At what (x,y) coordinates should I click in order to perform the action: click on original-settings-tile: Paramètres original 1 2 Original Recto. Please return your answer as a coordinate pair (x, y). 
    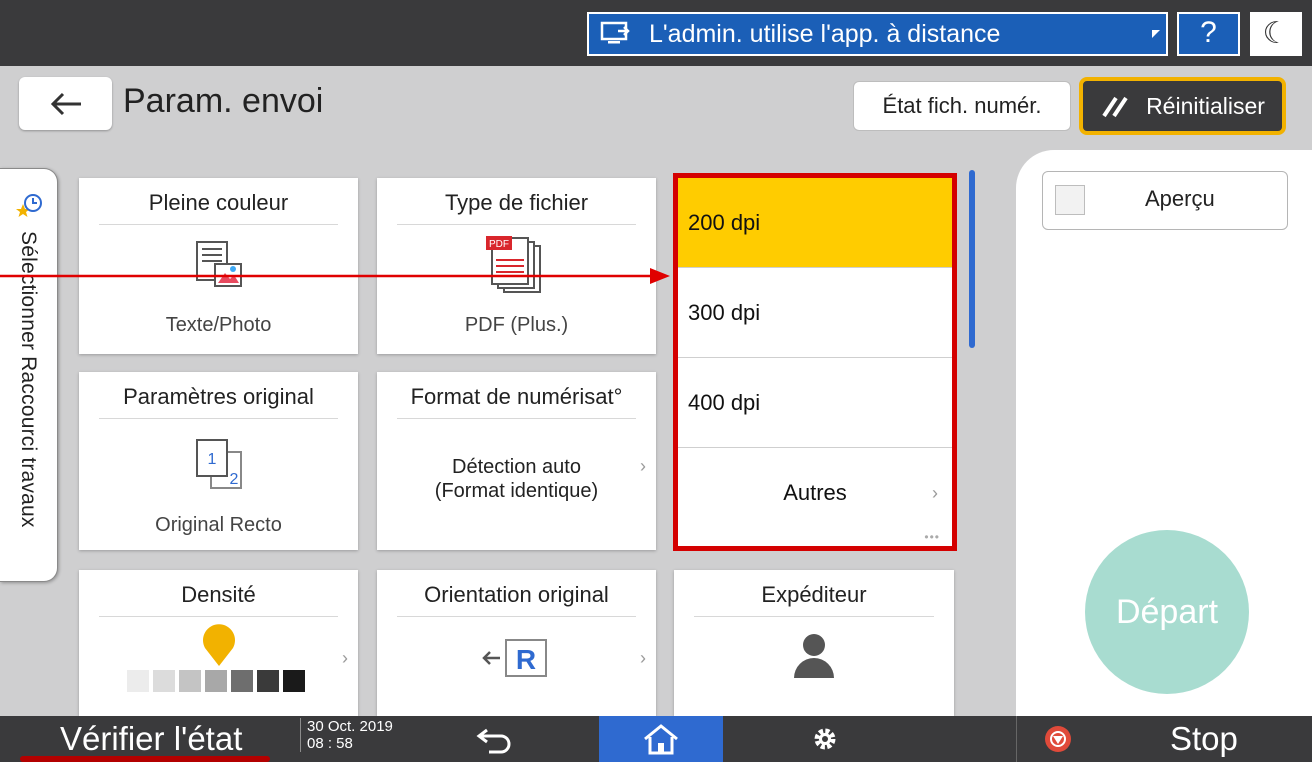
    Looking at the image, I should click on (218, 461).